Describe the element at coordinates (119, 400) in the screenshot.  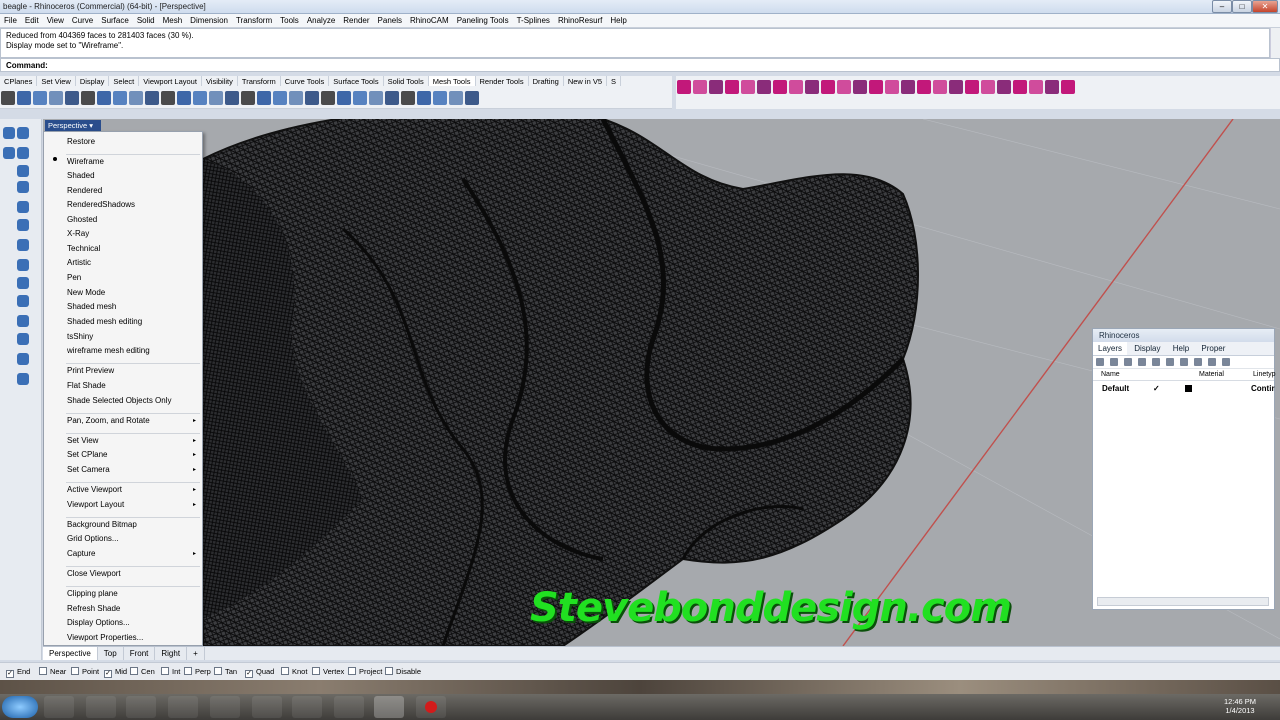
I see `menu-item-shade-selected-objects-only: Shade Selected Objects Only` at that location.